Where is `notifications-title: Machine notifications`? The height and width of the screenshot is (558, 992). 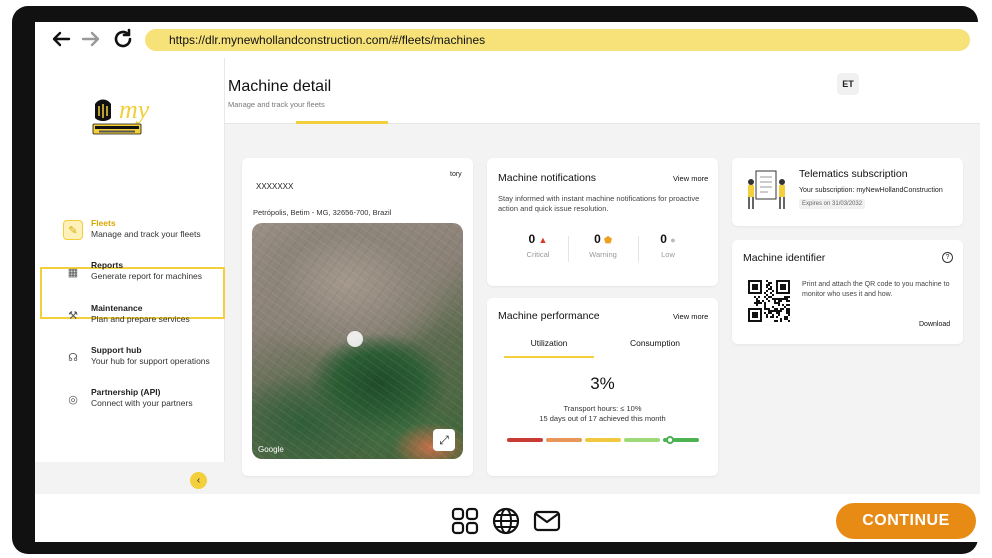 notifications-title: Machine notifications is located at coordinates (547, 178).